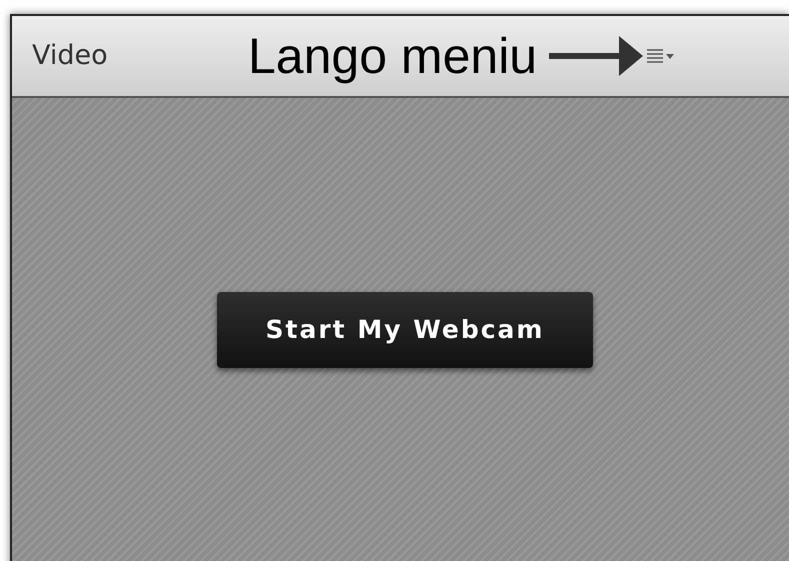  What do you see at coordinates (596, 56) in the screenshot?
I see `arrow-icon` at bounding box center [596, 56].